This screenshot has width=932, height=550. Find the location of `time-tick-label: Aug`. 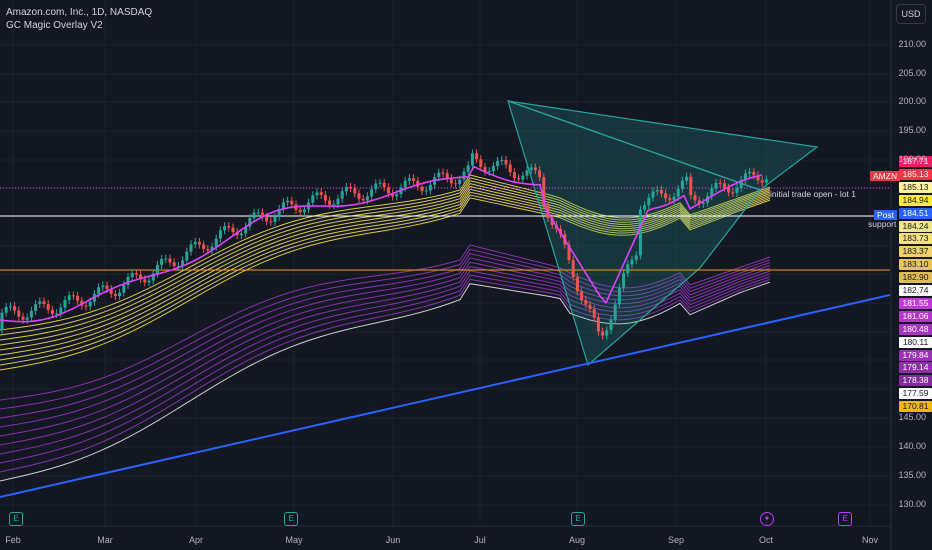

time-tick-label: Aug is located at coordinates (577, 540).